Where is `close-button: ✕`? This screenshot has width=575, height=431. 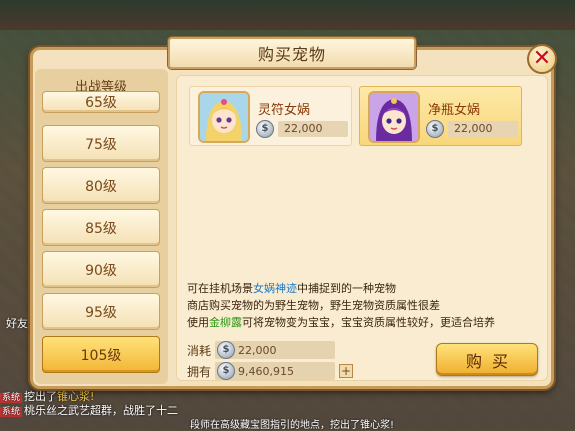 close-button: ✕ is located at coordinates (542, 59).